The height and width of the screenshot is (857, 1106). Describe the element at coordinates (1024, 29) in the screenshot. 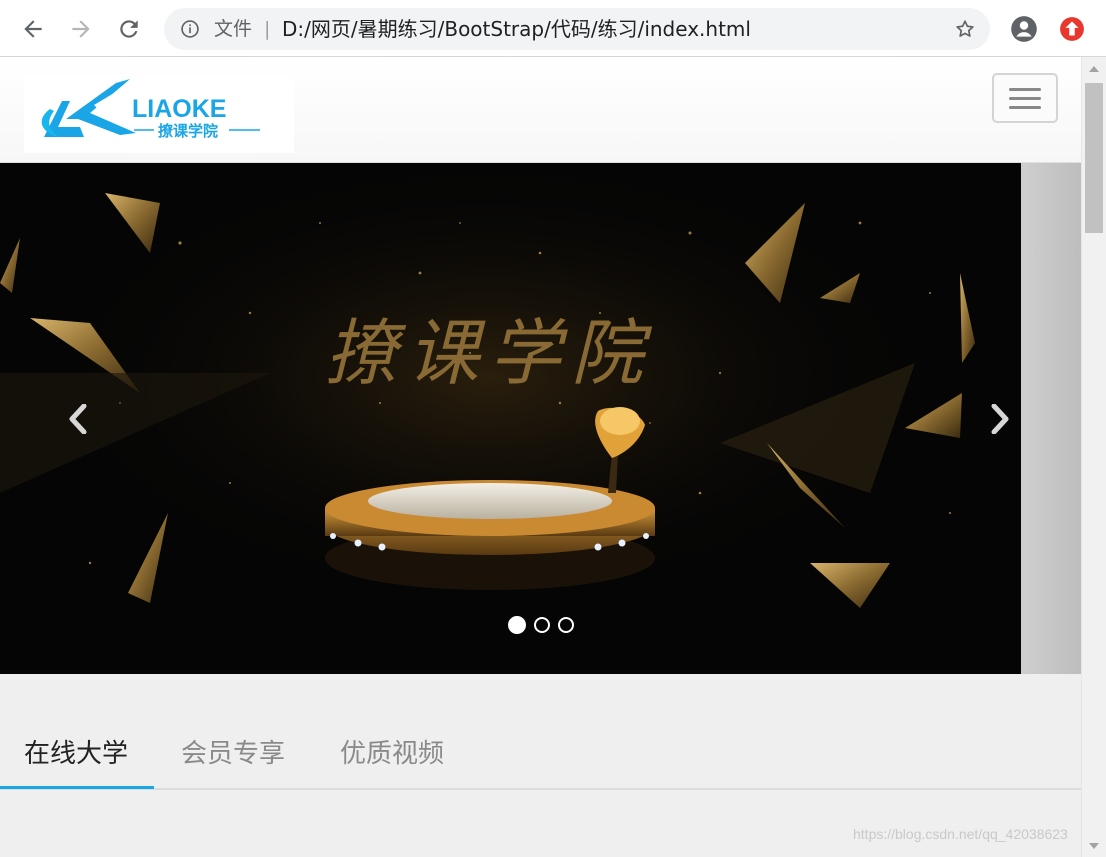

I see `profile-icon` at that location.